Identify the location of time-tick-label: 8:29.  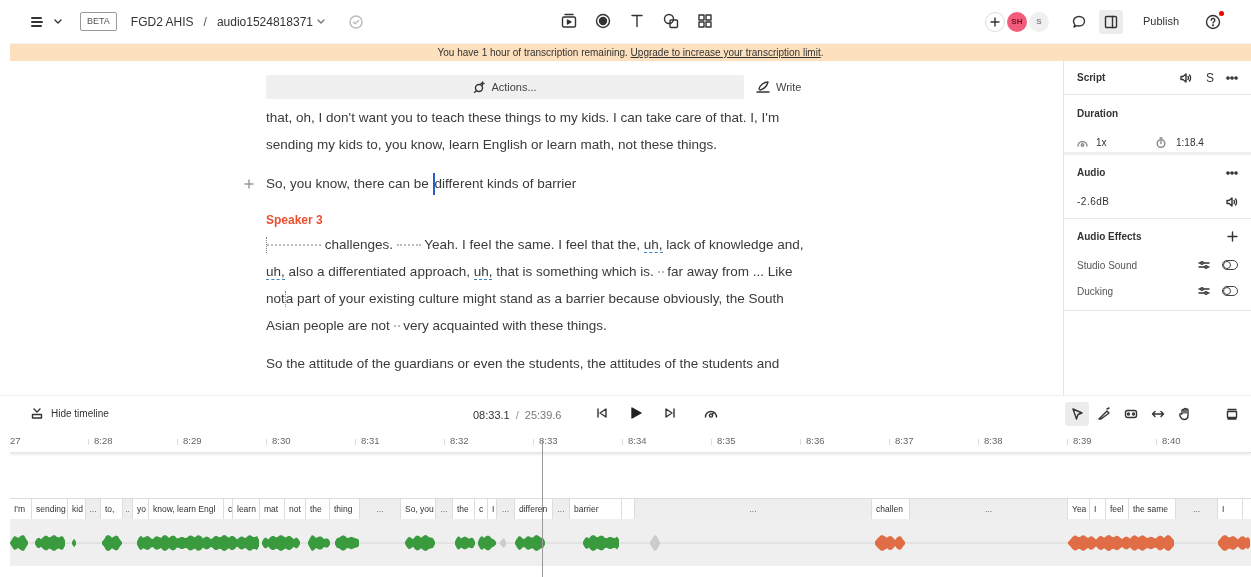
(192, 441).